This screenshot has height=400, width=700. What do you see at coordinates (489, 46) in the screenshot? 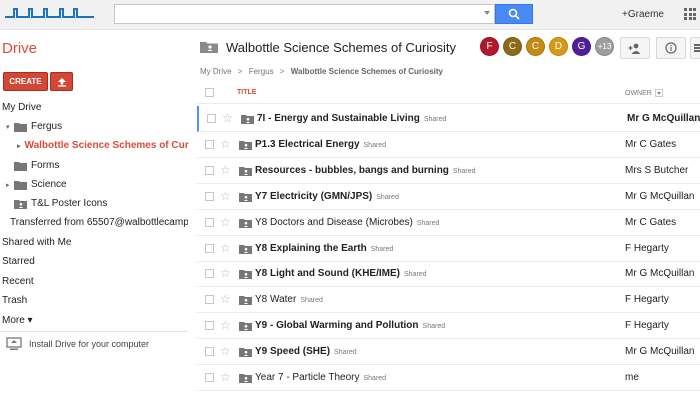
I see `avatar: F` at bounding box center [489, 46].